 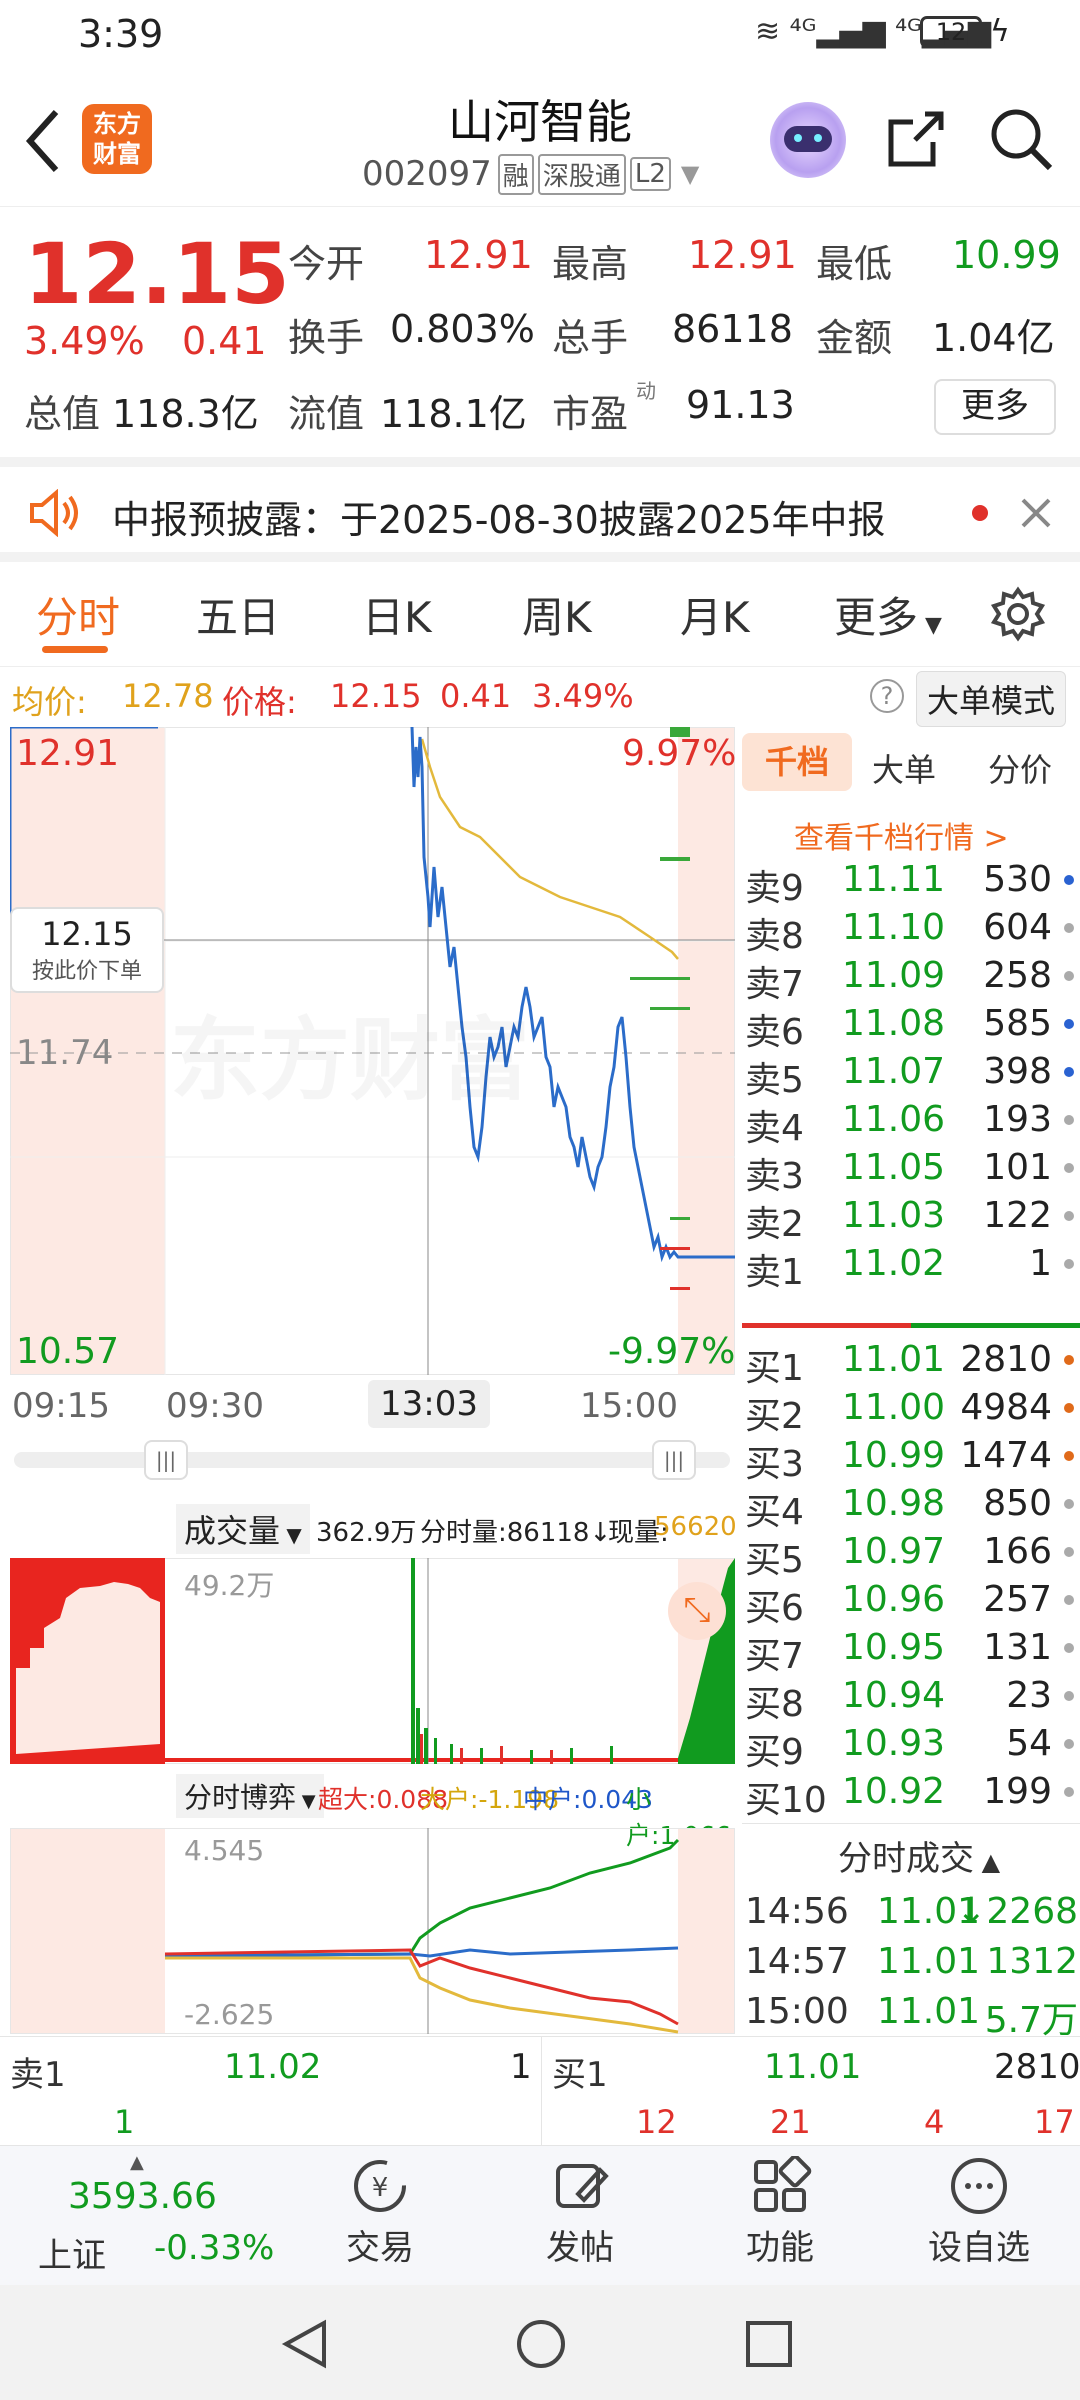 I want to click on slider-left-handle: |||, so click(x=166, y=1460).